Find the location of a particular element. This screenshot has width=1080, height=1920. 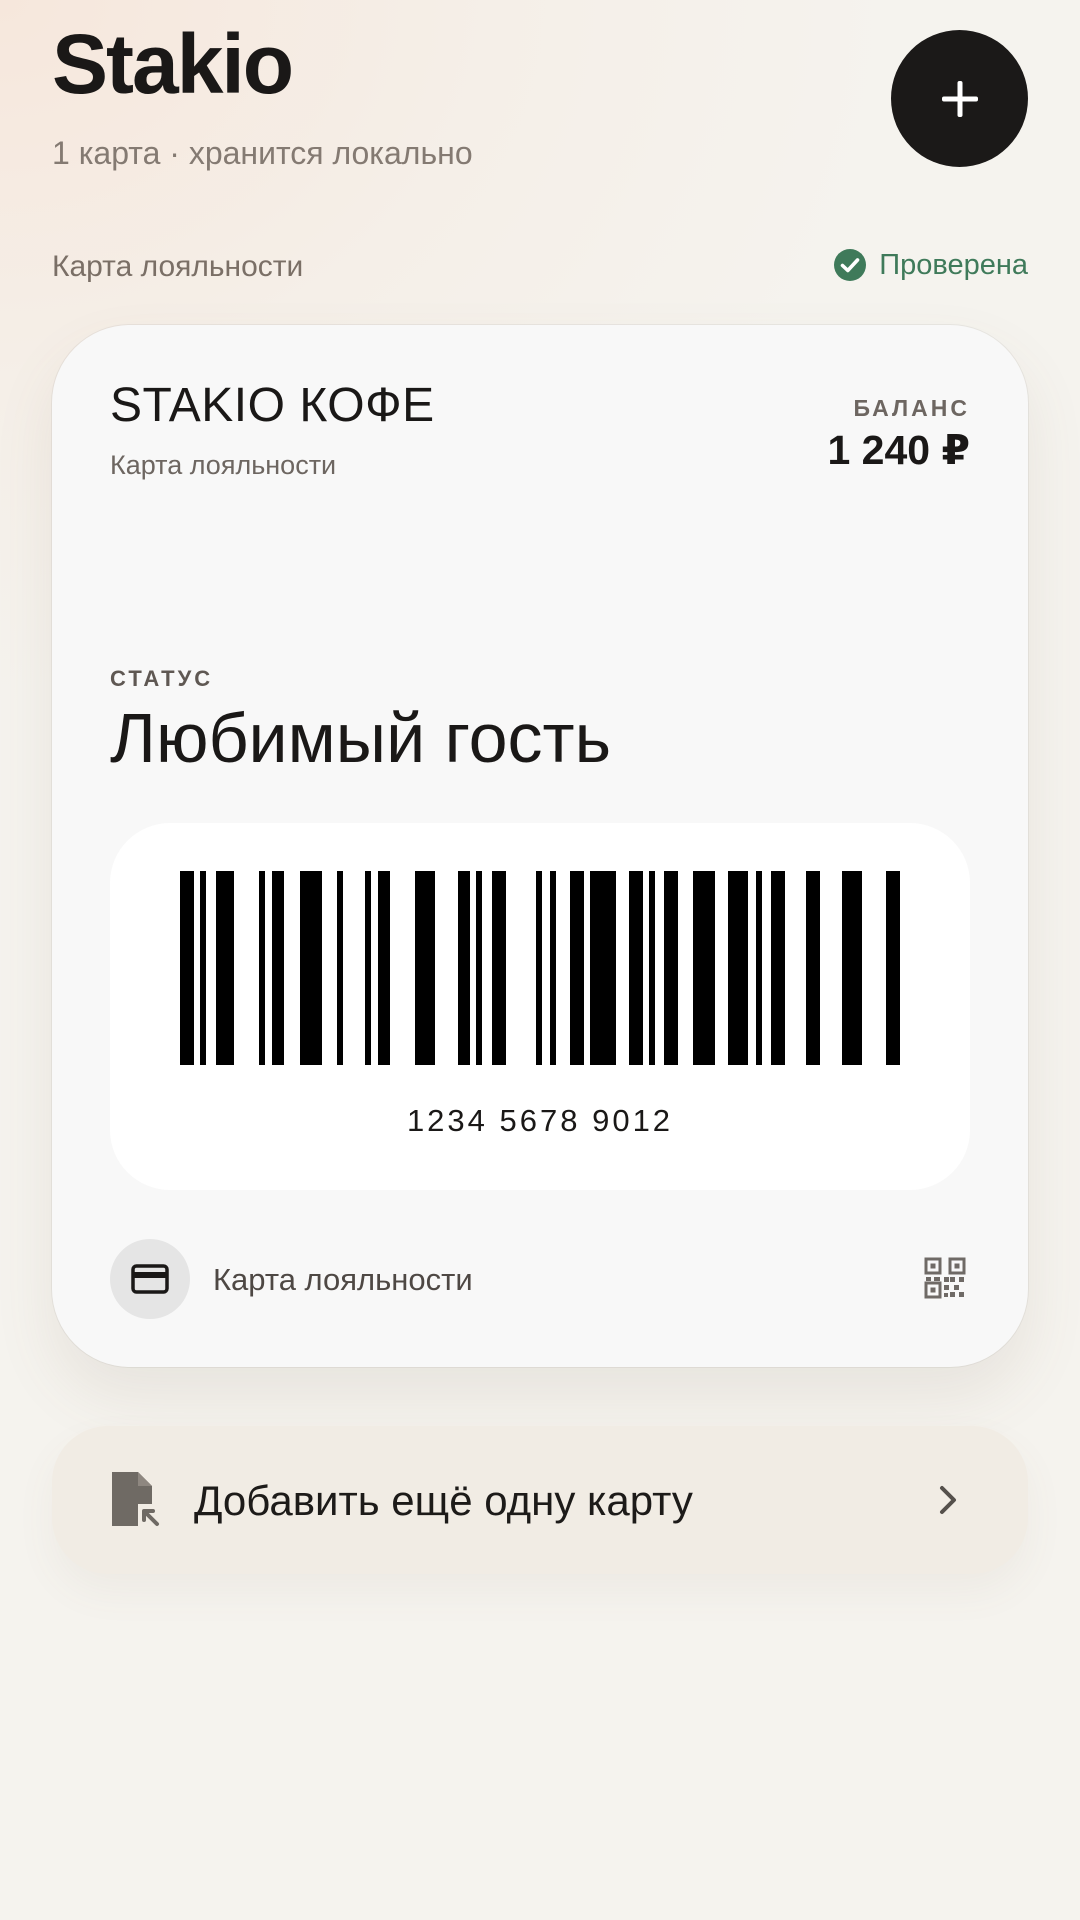

status-value: Любимый гость is located at coordinates (361, 738).